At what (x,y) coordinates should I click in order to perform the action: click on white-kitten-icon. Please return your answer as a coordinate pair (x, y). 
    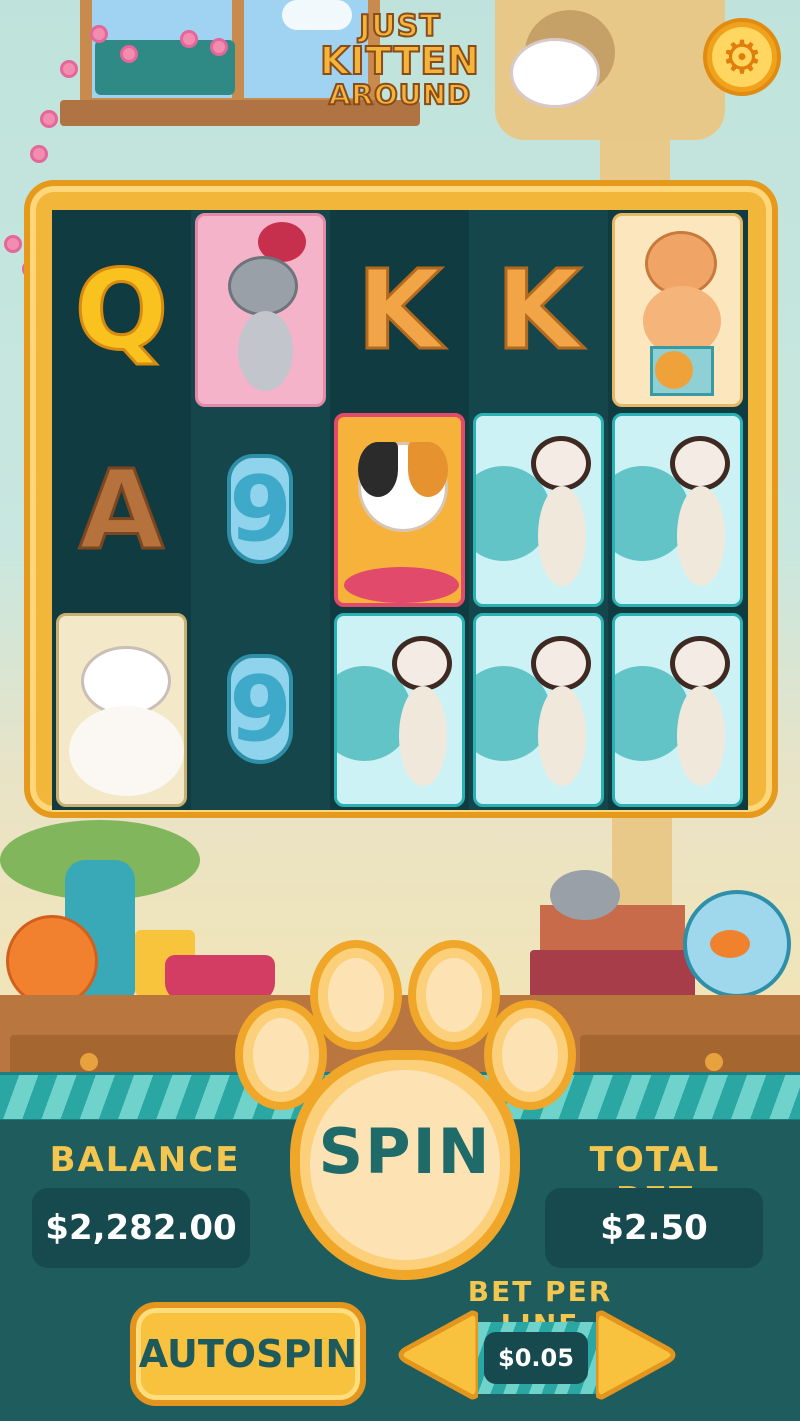
    Looking at the image, I should click on (555, 73).